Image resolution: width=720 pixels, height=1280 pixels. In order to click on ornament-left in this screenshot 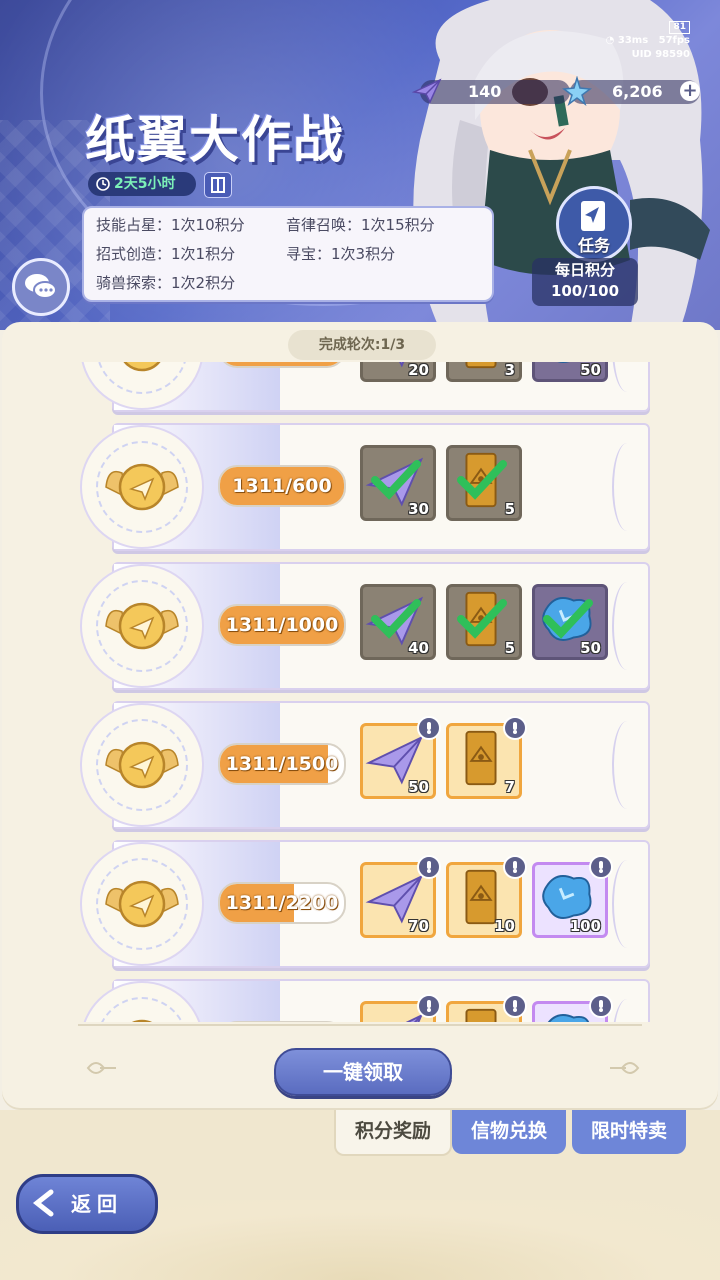, I will do `click(101, 1068)`.